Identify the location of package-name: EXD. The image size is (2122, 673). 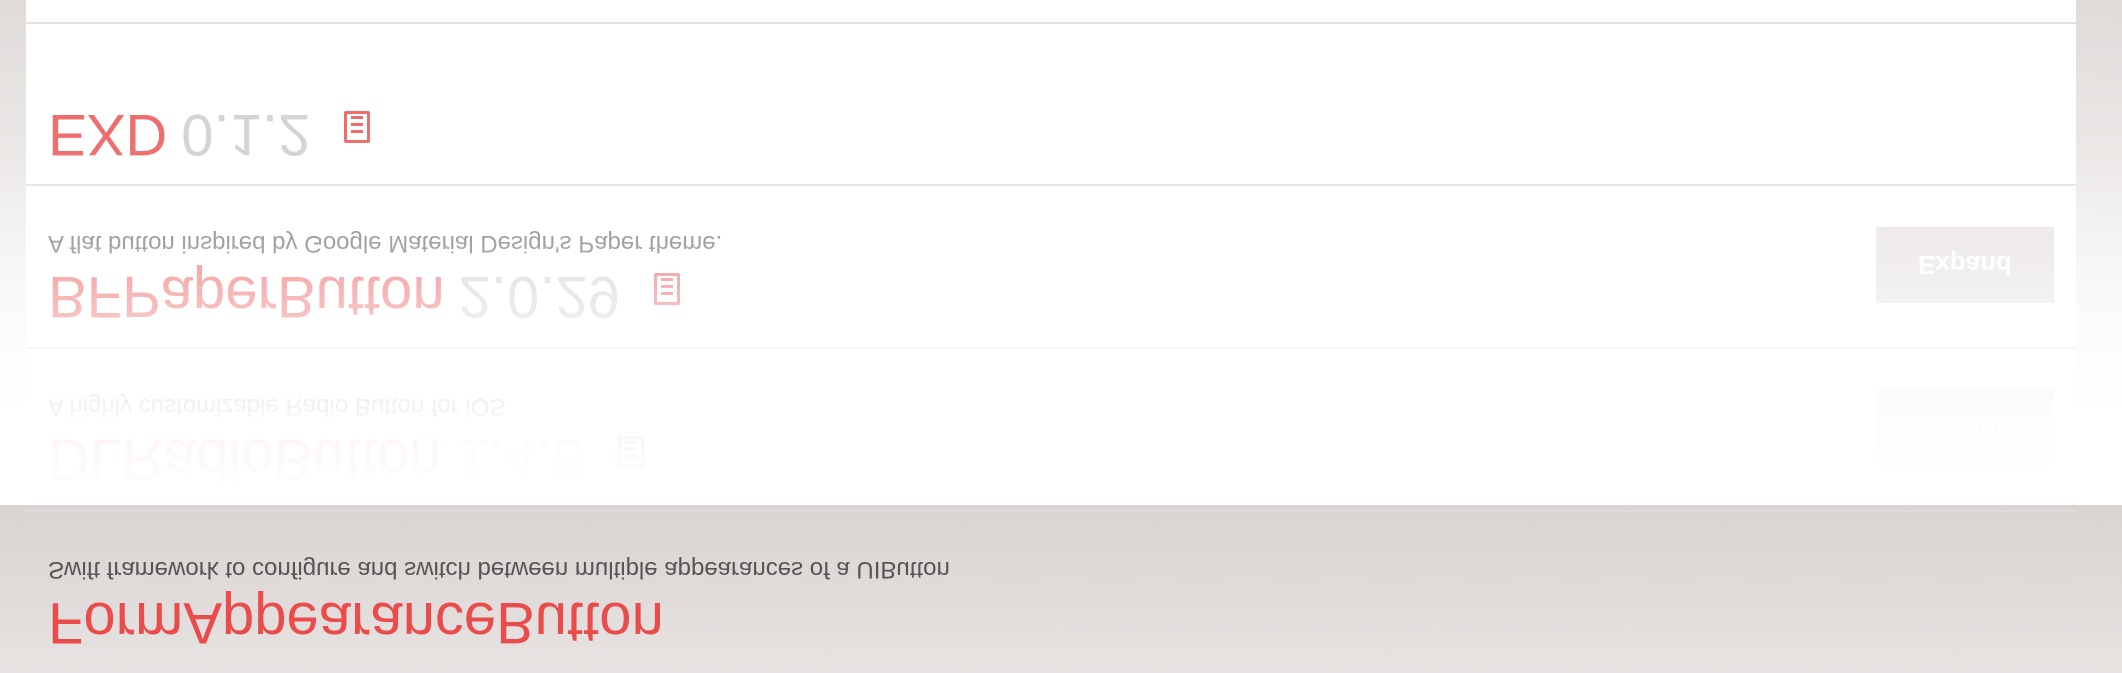
(107, 134).